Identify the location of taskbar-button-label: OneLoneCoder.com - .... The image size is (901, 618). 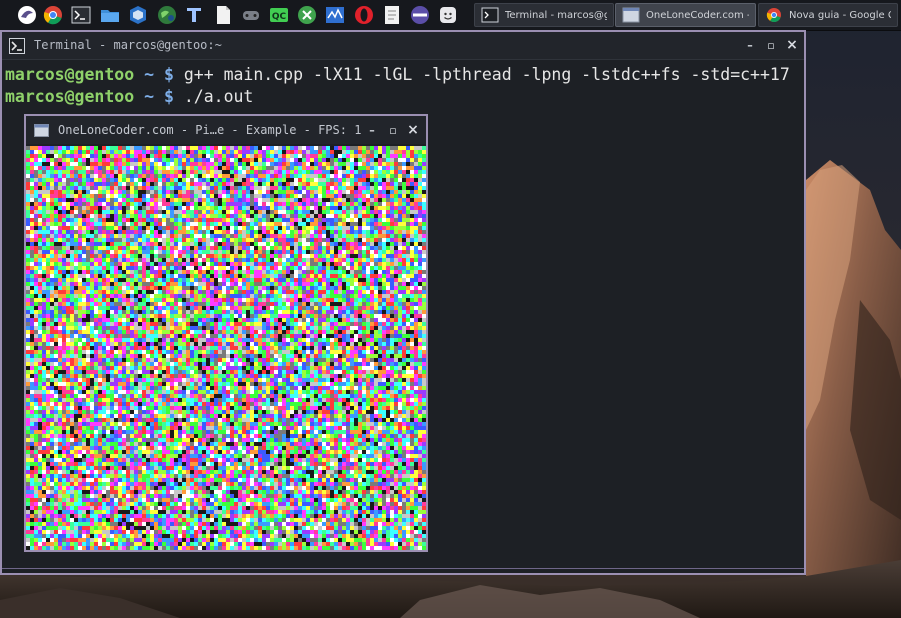
(697, 15).